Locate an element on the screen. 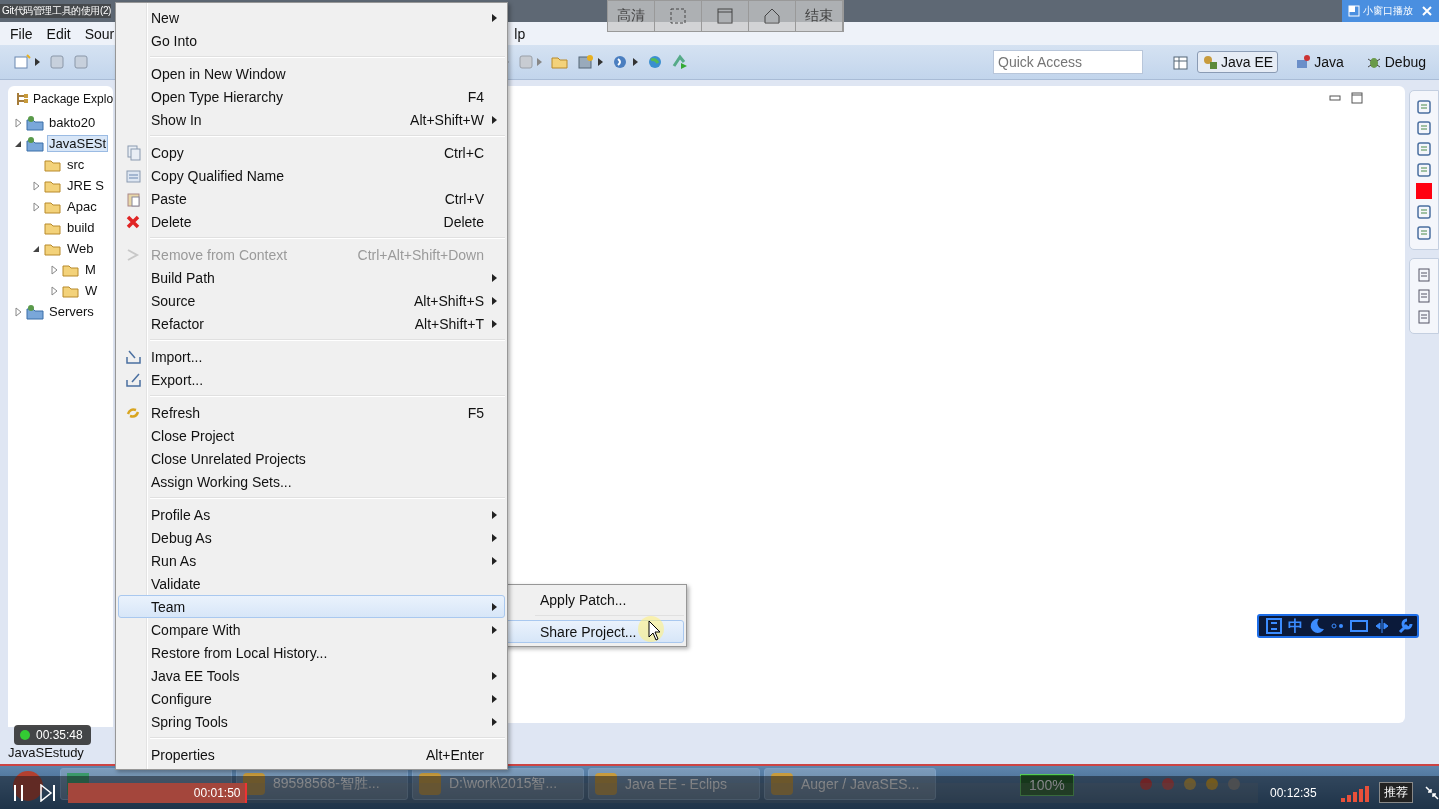 This screenshot has width=1439, height=809. exit-fullscreen-icon is located at coordinates (1431, 792).